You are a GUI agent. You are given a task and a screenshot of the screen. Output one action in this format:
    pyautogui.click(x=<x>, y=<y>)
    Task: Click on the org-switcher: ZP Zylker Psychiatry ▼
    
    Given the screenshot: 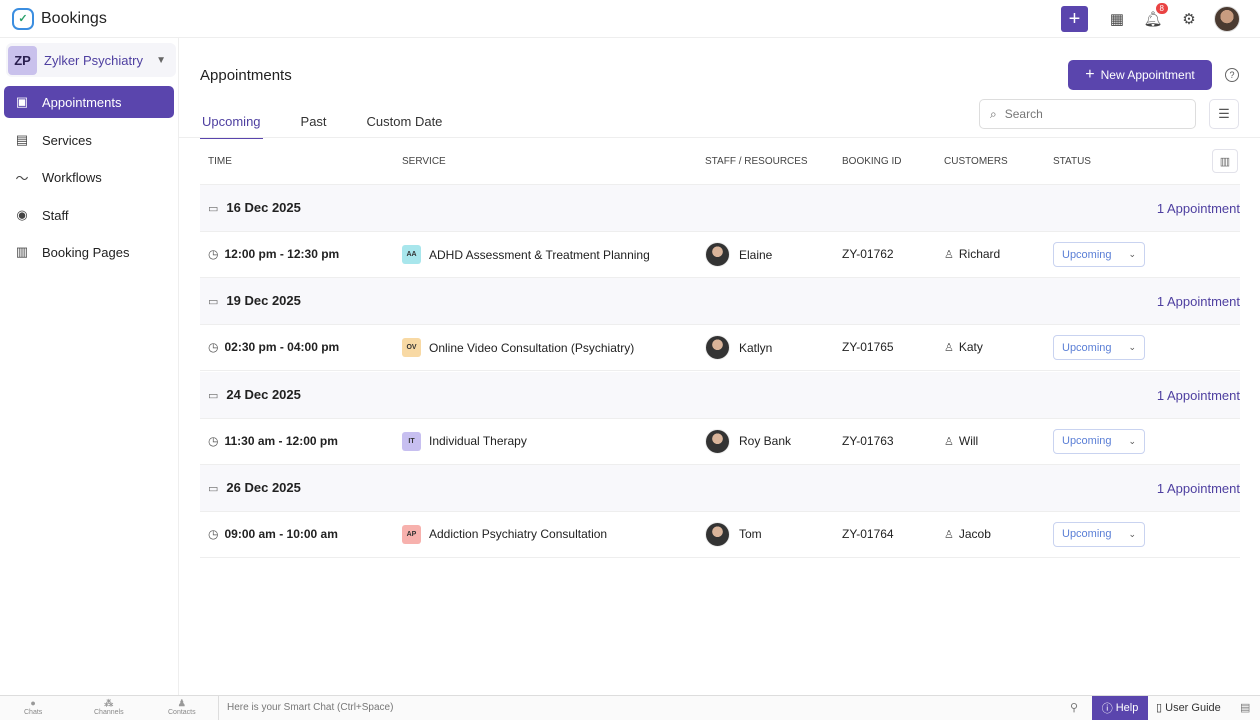 What is the action you would take?
    pyautogui.click(x=91, y=60)
    